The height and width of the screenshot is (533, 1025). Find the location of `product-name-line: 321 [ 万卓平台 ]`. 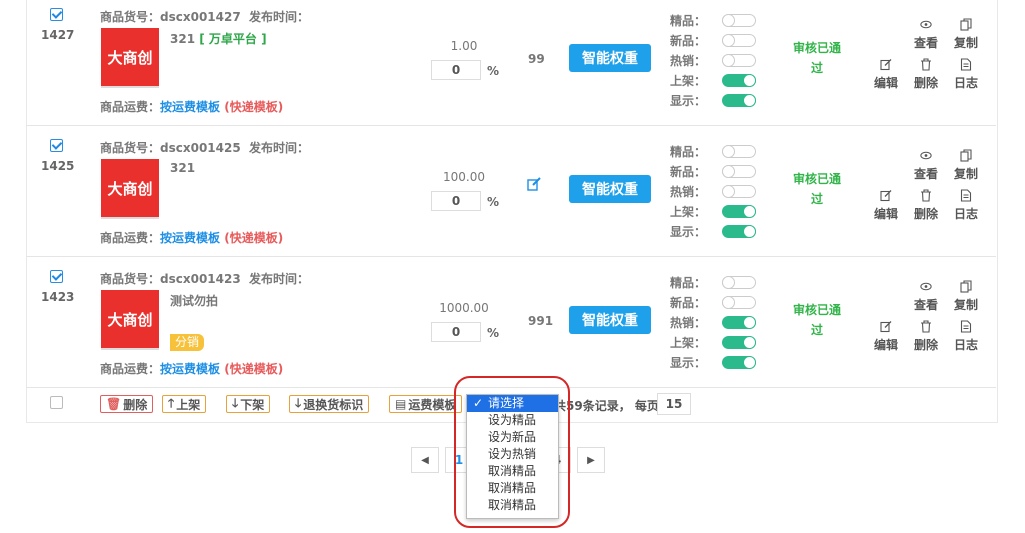

product-name-line: 321 [ 万卓平台 ] is located at coordinates (218, 38).